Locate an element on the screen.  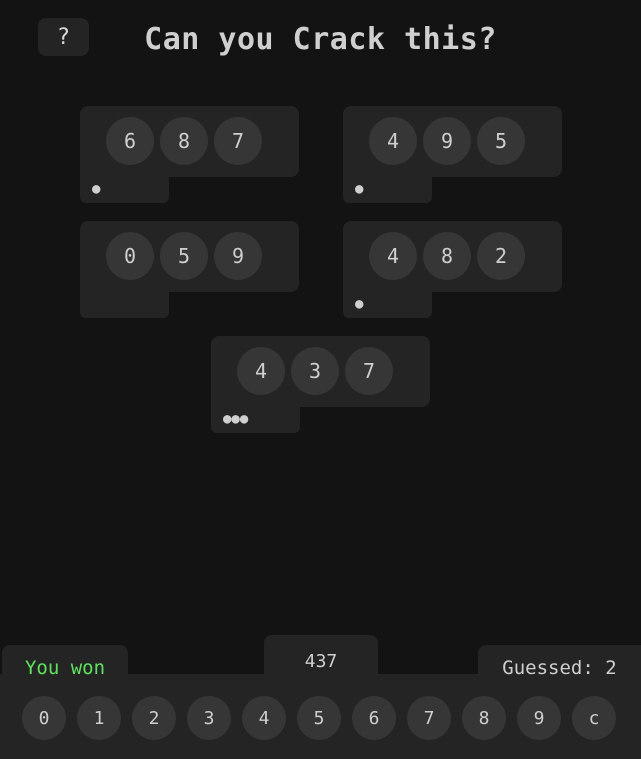
clue-digit: 3 is located at coordinates (315, 371).